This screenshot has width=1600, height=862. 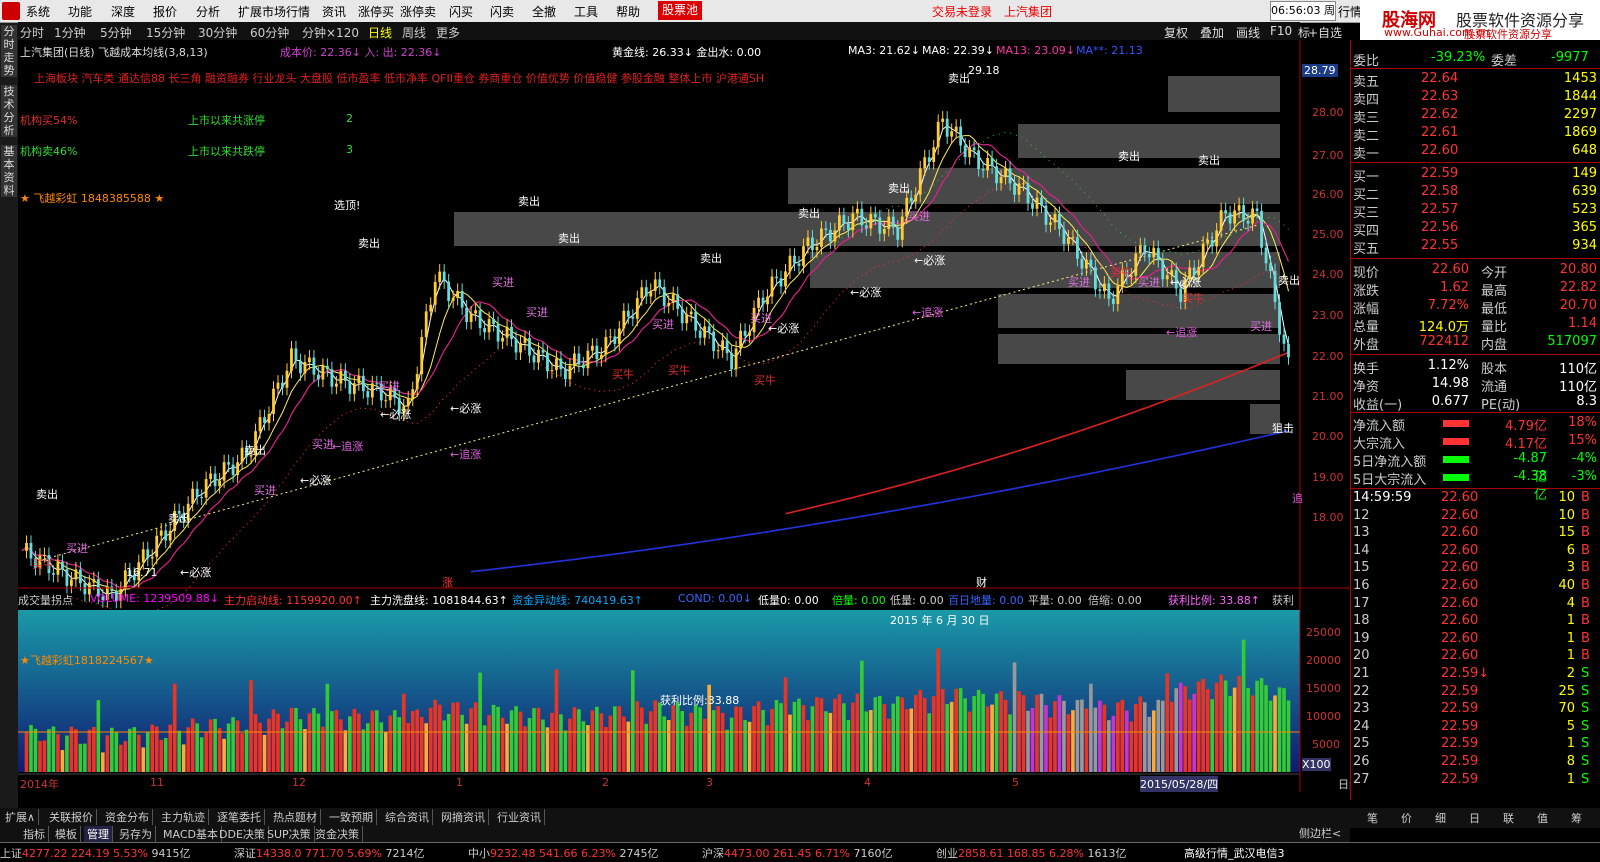 I want to click on index-quote: 深证14338.0 771.70 5.69% 7214亿, so click(x=329, y=853).